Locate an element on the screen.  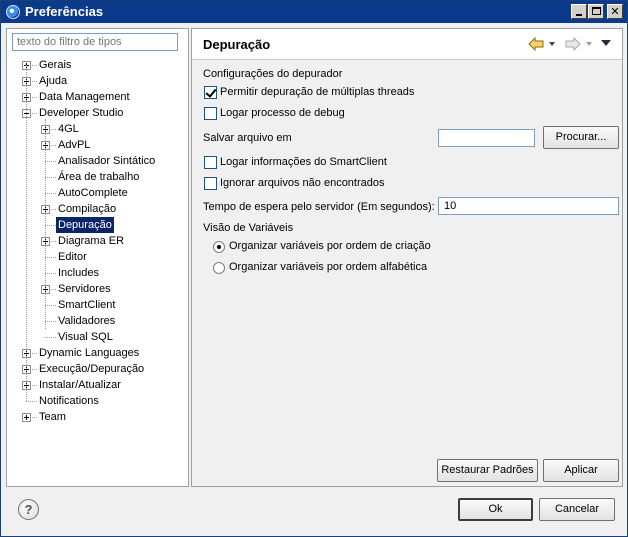
tree-item: Área de trabalho is located at coordinates (97, 177).